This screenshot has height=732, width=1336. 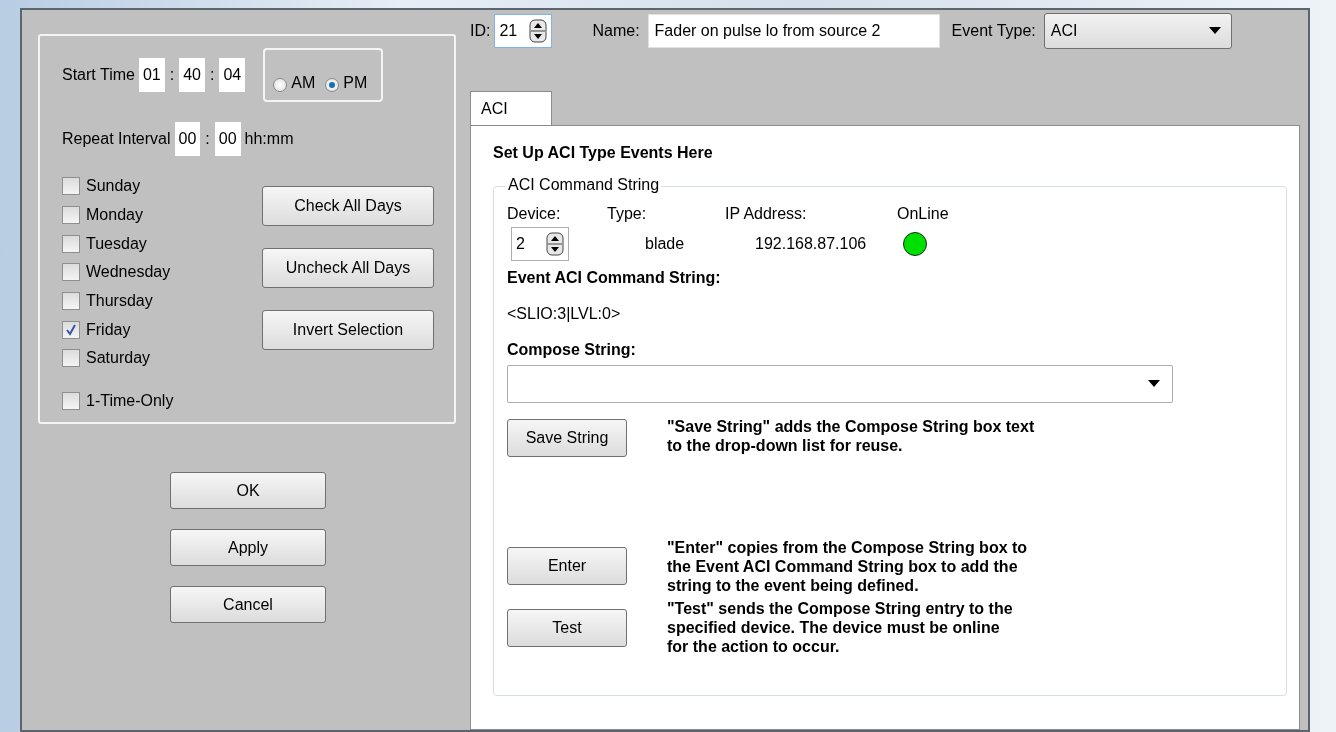 What do you see at coordinates (98, 75) in the screenshot?
I see `field-label: Start Time` at bounding box center [98, 75].